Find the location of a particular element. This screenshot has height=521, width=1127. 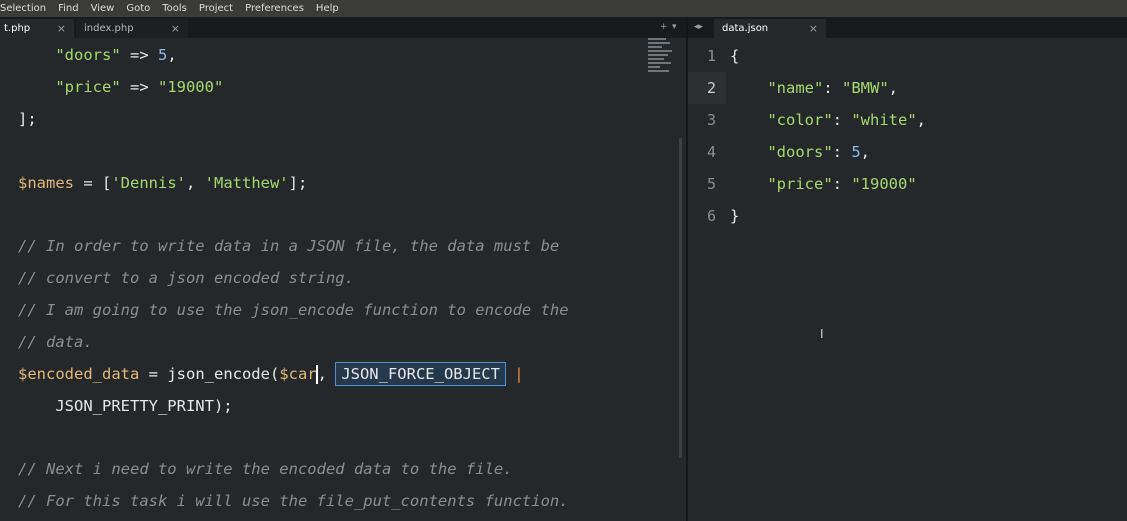

code-comment: // convert to a json encoded string. is located at coordinates (186, 278).